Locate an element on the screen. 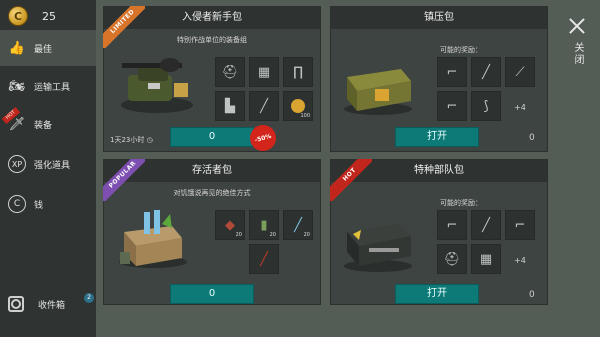 The height and width of the screenshot is (337, 600). gear-bundle-image is located at coordinates (157, 85).